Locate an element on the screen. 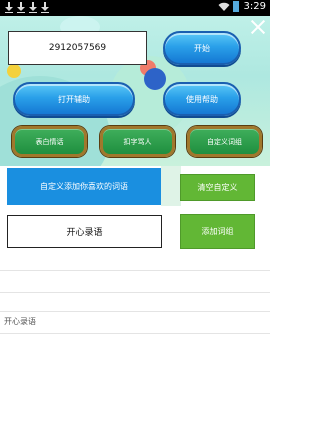 This screenshot has height=432, width=320. decor-accent is located at coordinates (171, 186).